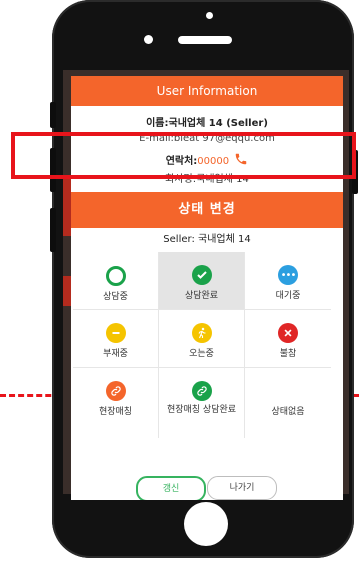 Image resolution: width=359 pixels, height=562 pixels. I want to click on status-option-onsite-matching-done: 현장매칭 상담완료, so click(202, 403).